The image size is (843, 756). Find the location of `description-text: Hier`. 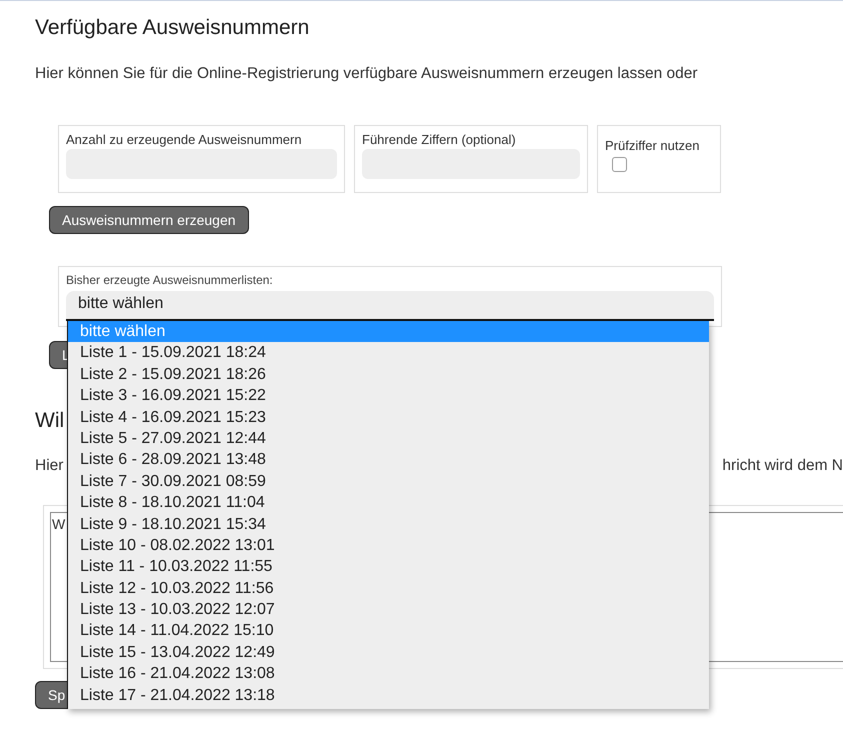

description-text: Hier is located at coordinates (49, 466).